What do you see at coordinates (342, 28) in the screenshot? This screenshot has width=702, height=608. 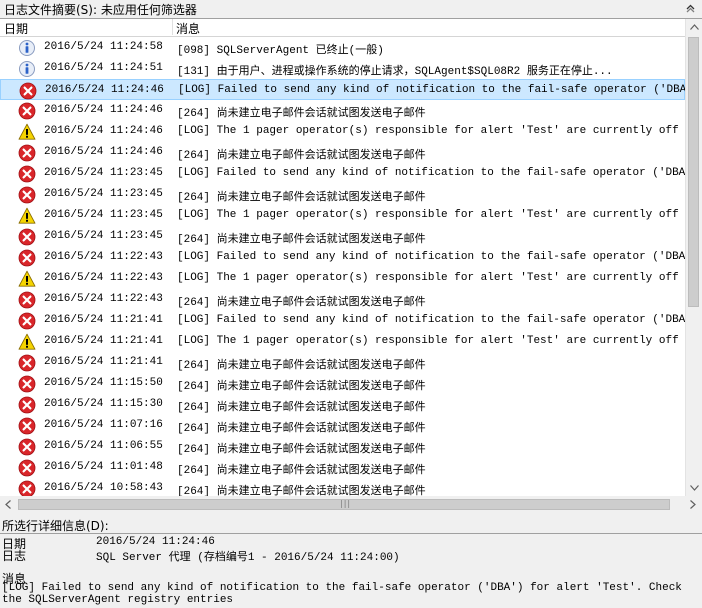 I see `grid-header: 日期 消息` at bounding box center [342, 28].